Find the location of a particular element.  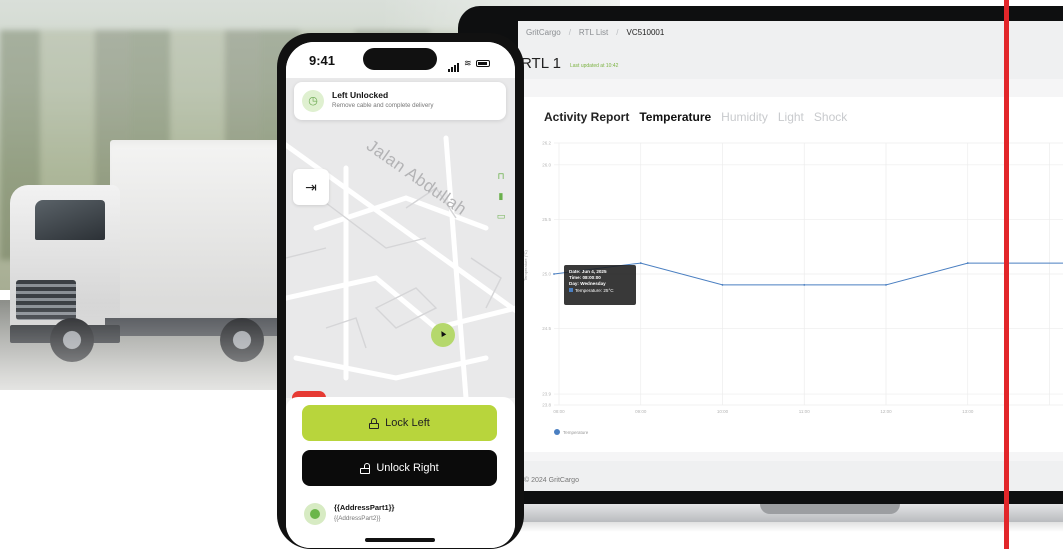

y-tick-label: 23.8 is located at coordinates (546, 405).